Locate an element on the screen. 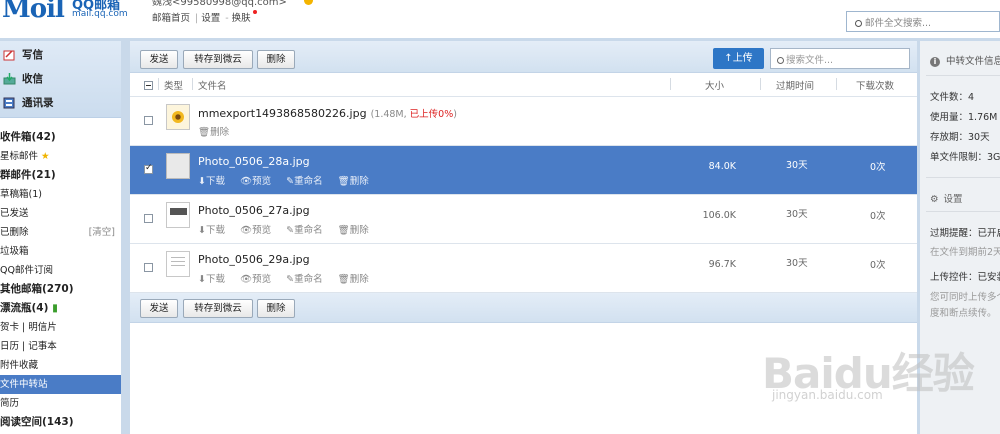  header-filename: 文件名 is located at coordinates (212, 85).